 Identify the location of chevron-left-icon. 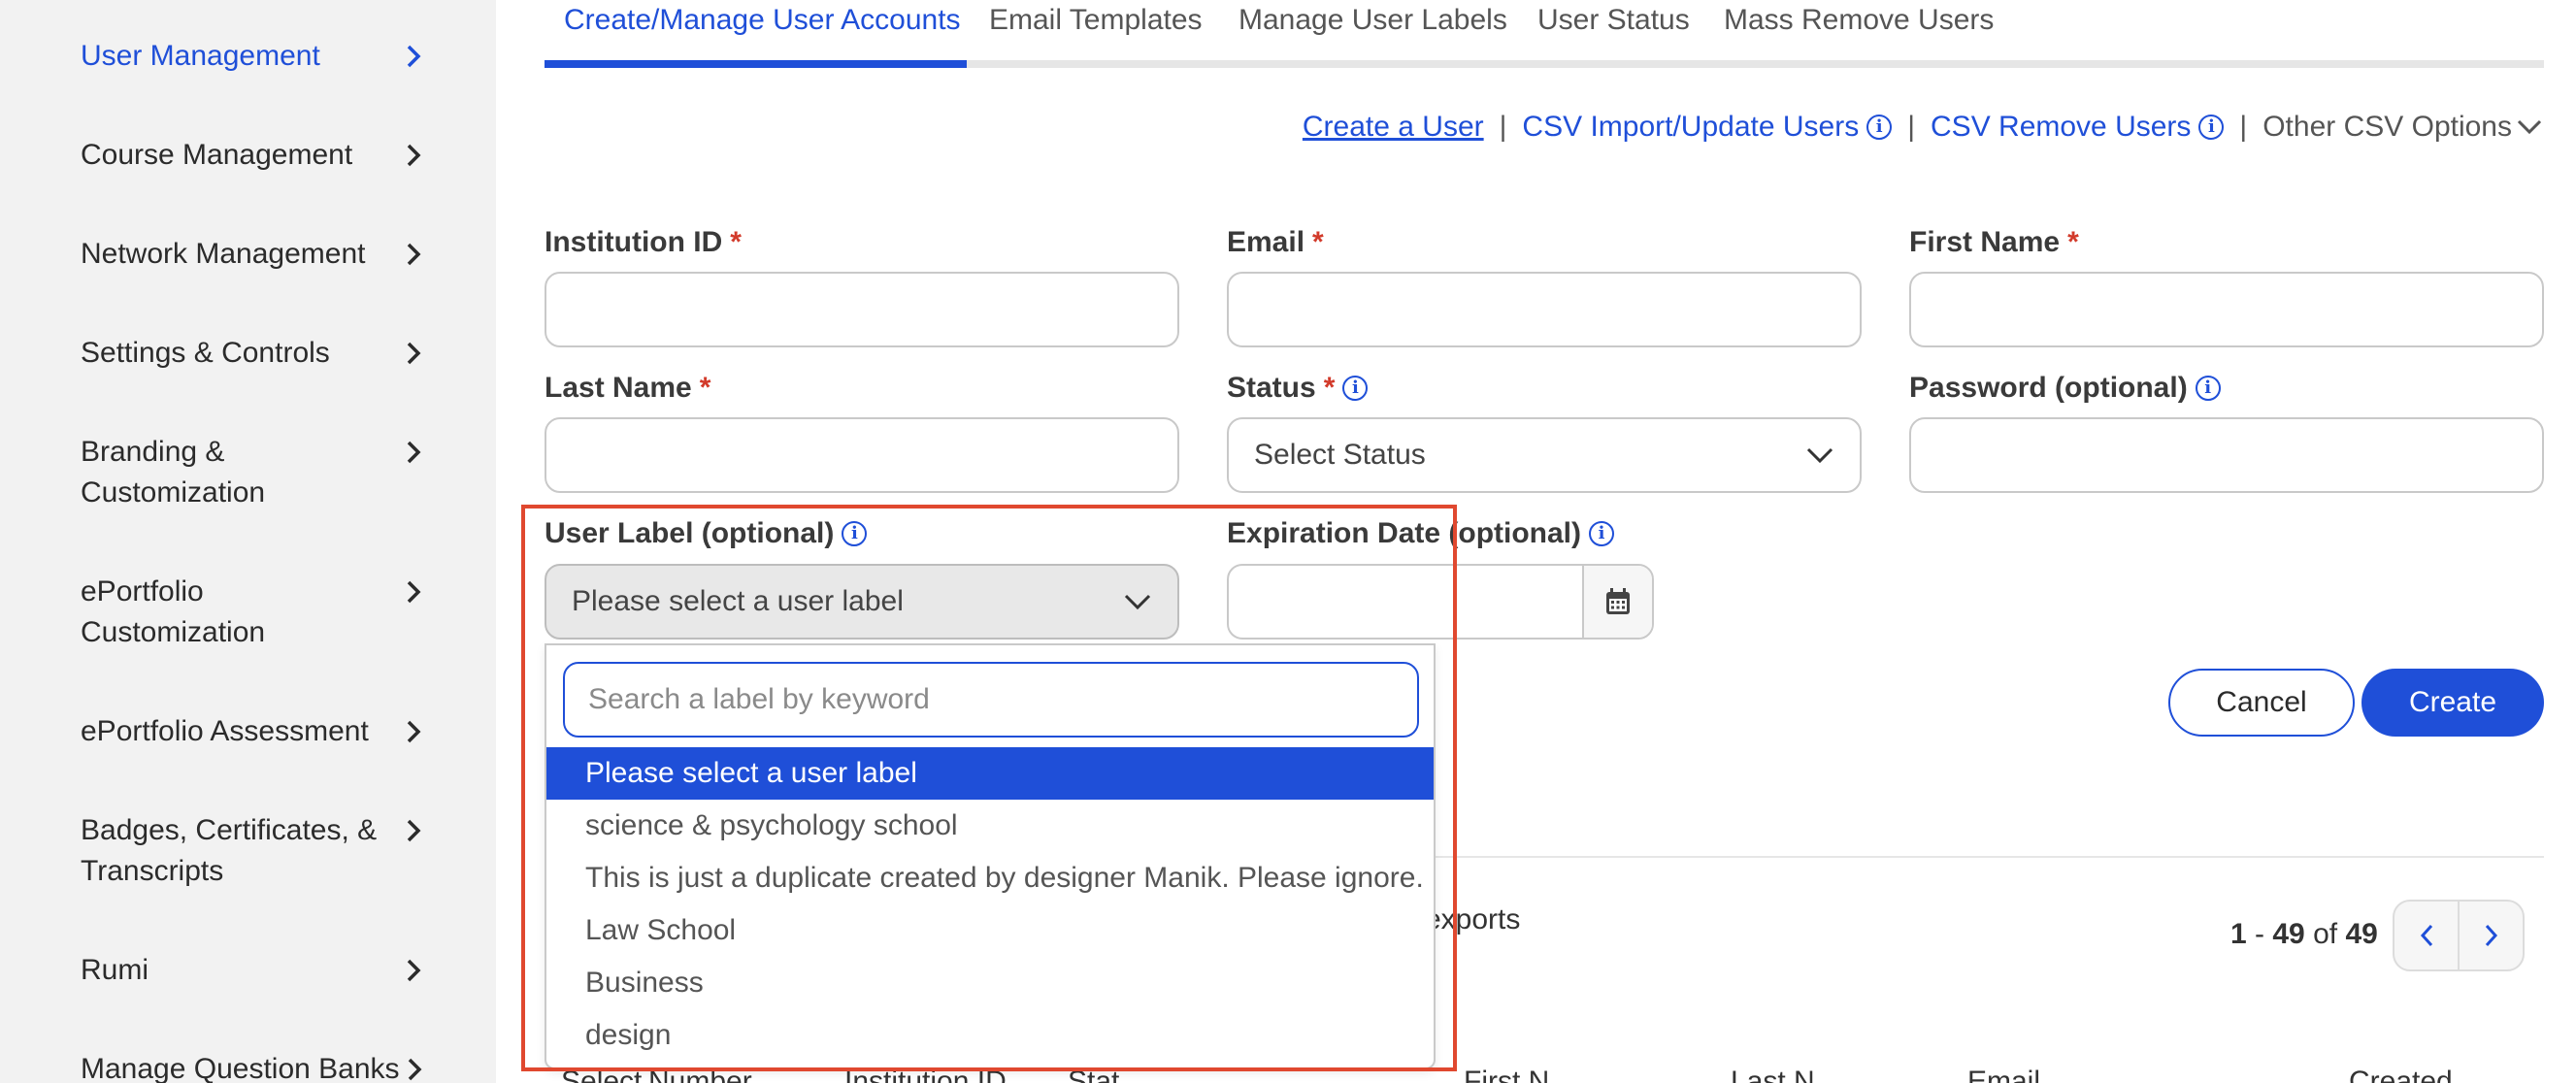
(2426, 935).